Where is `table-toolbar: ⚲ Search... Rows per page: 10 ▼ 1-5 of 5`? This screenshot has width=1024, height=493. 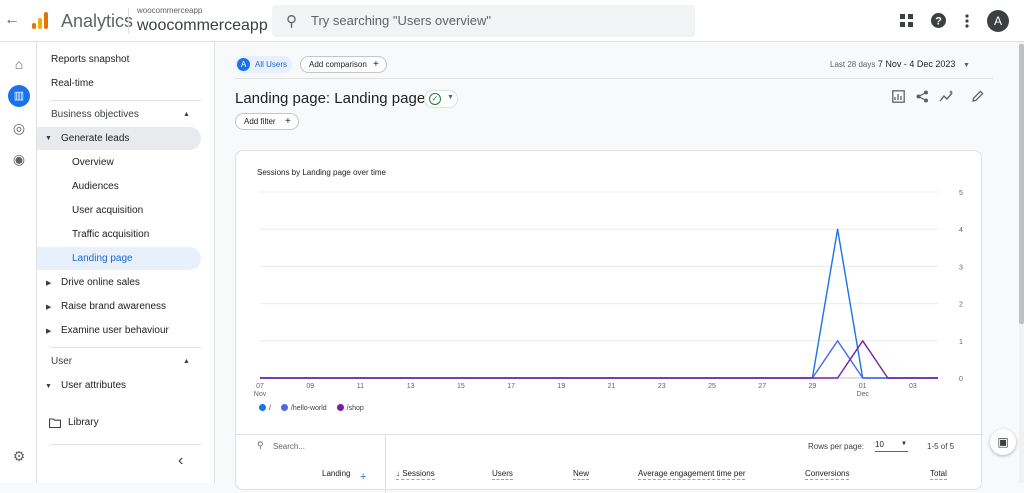
table-toolbar: ⚲ Search... Rows per page: 10 ▼ 1-5 of 5 is located at coordinates (609, 463).